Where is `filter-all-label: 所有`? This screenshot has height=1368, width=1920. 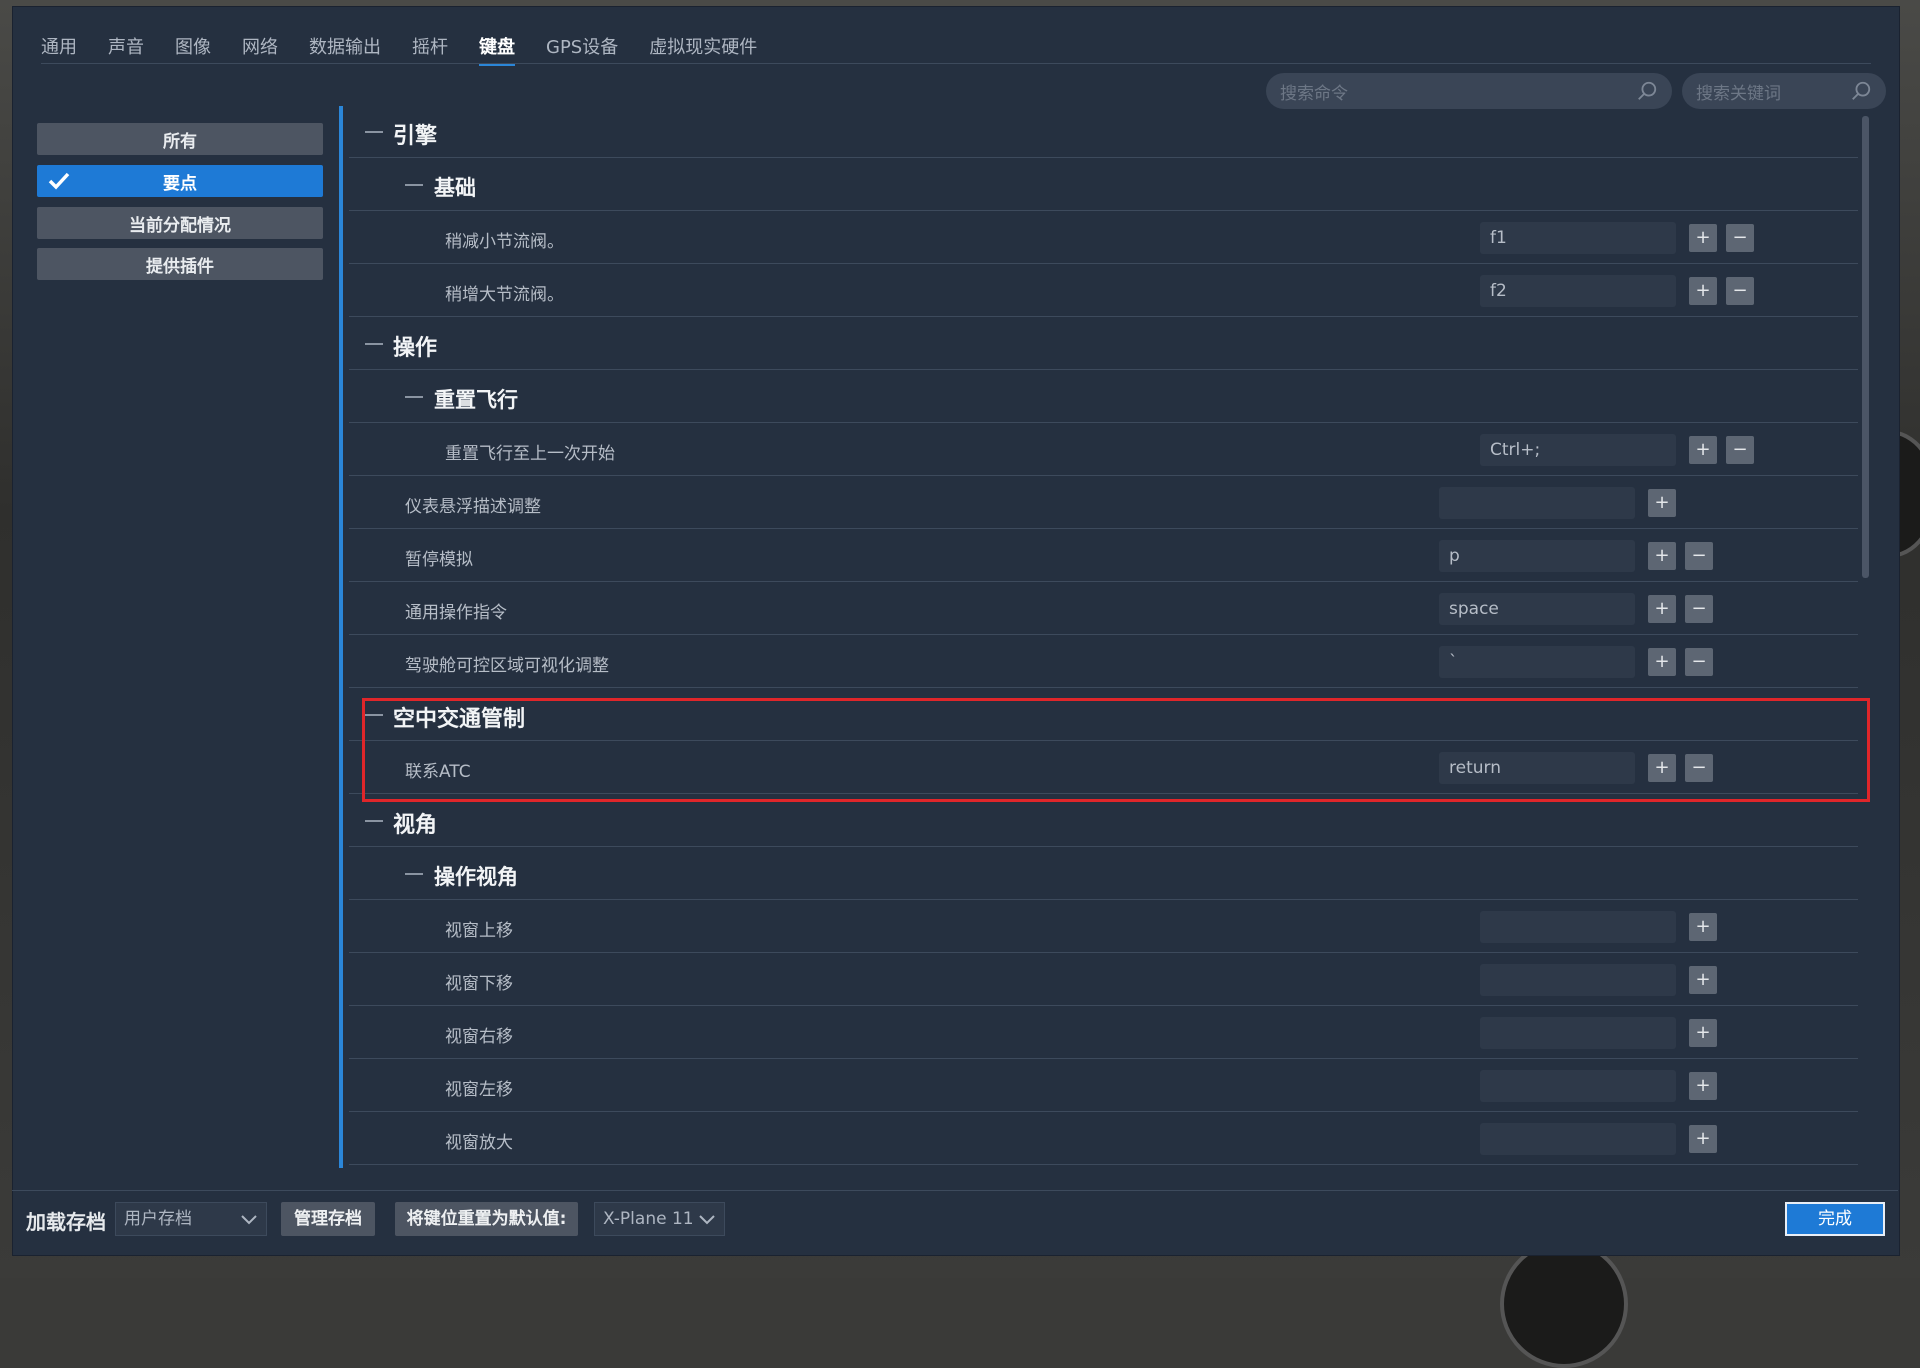 filter-all-label: 所有 is located at coordinates (180, 141).